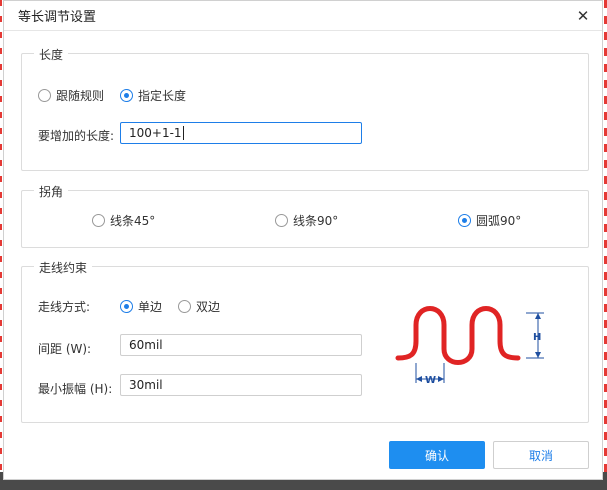 The width and height of the screenshot is (607, 490). I want to click on h-dimension-label: H, so click(537, 337).